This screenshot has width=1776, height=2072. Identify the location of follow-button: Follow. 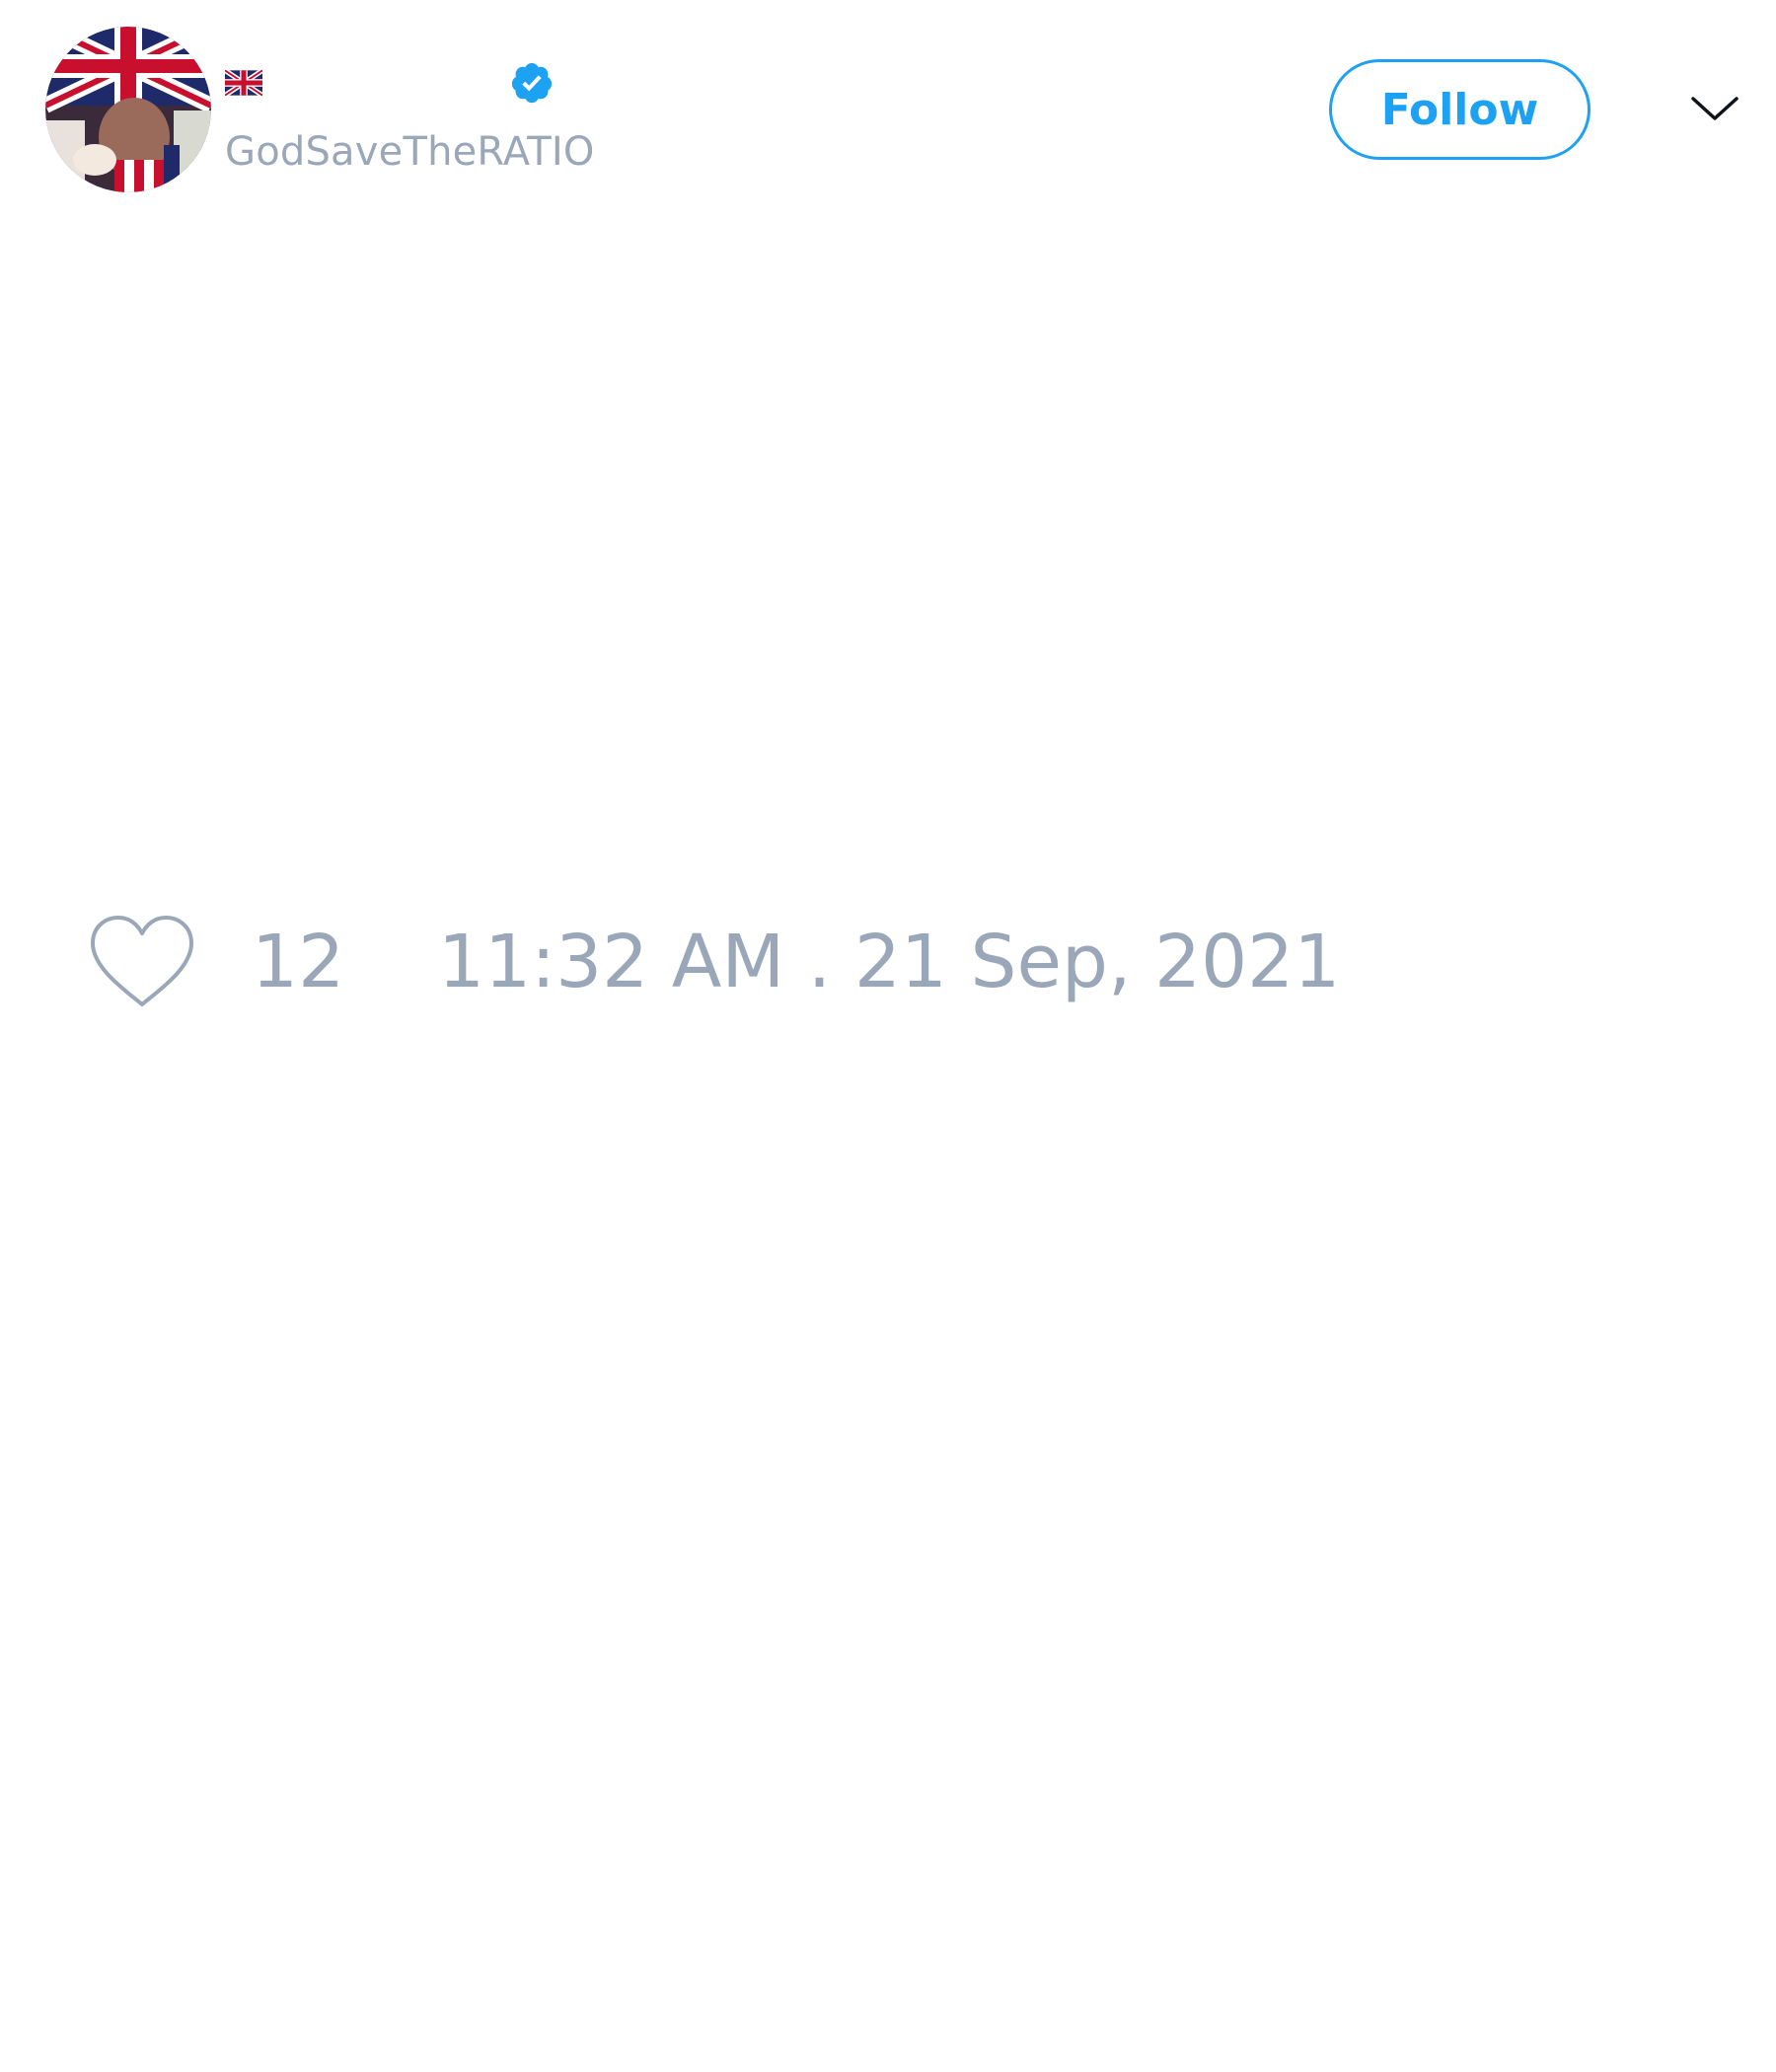
(1460, 110).